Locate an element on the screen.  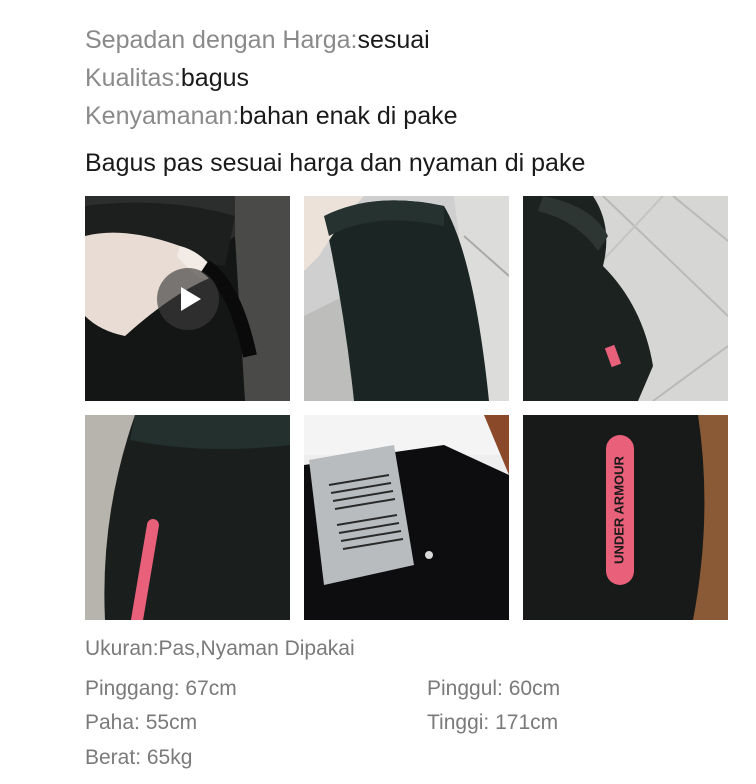
review-video-thumbnail is located at coordinates (187, 298).